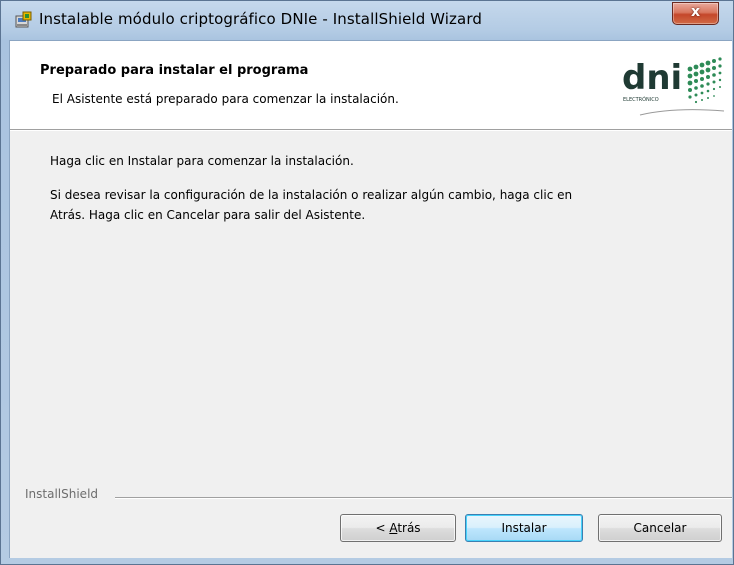 This screenshot has width=734, height=565. What do you see at coordinates (652, 78) in the screenshot?
I see `logo-text: dni` at bounding box center [652, 78].